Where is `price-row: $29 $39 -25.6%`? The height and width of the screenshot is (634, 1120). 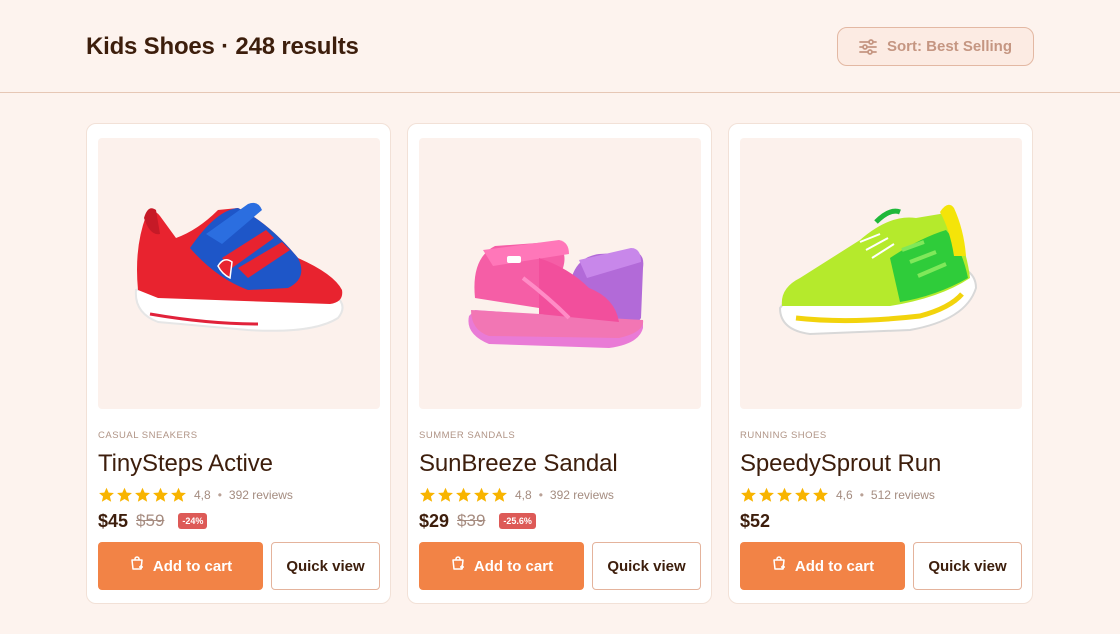 price-row: $29 $39 -25.6% is located at coordinates (477, 521).